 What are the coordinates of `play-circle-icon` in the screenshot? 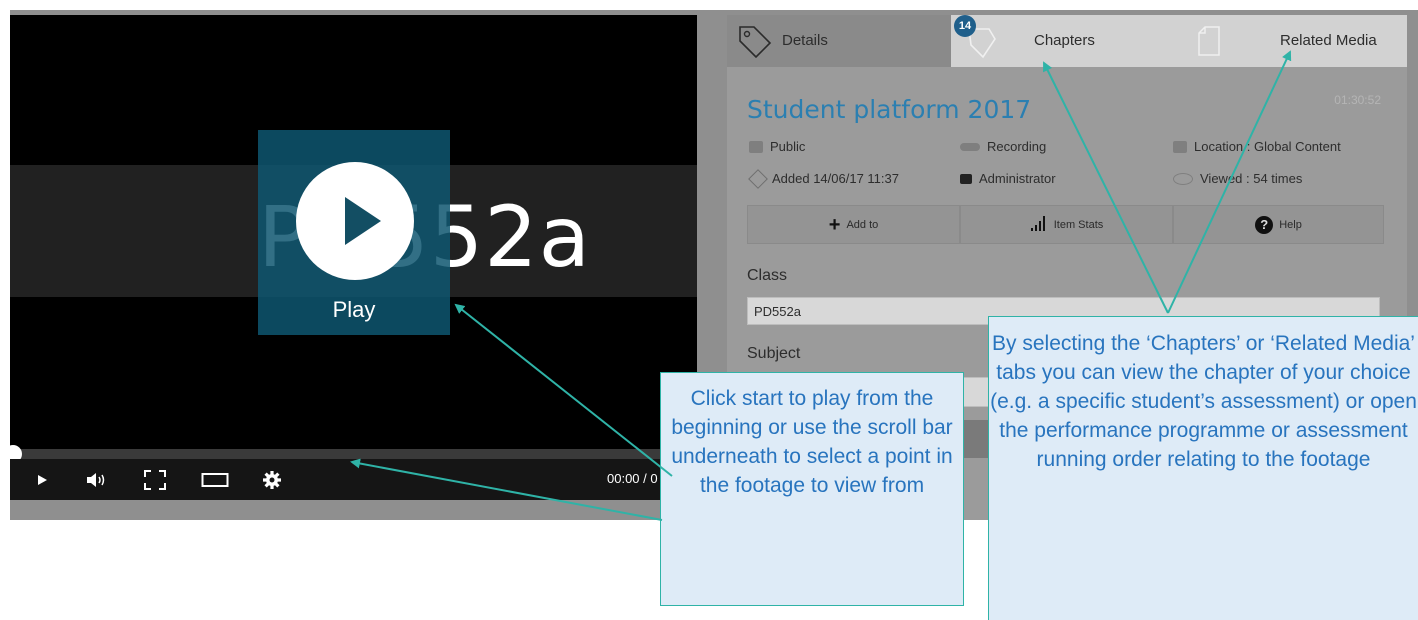 It's located at (355, 221).